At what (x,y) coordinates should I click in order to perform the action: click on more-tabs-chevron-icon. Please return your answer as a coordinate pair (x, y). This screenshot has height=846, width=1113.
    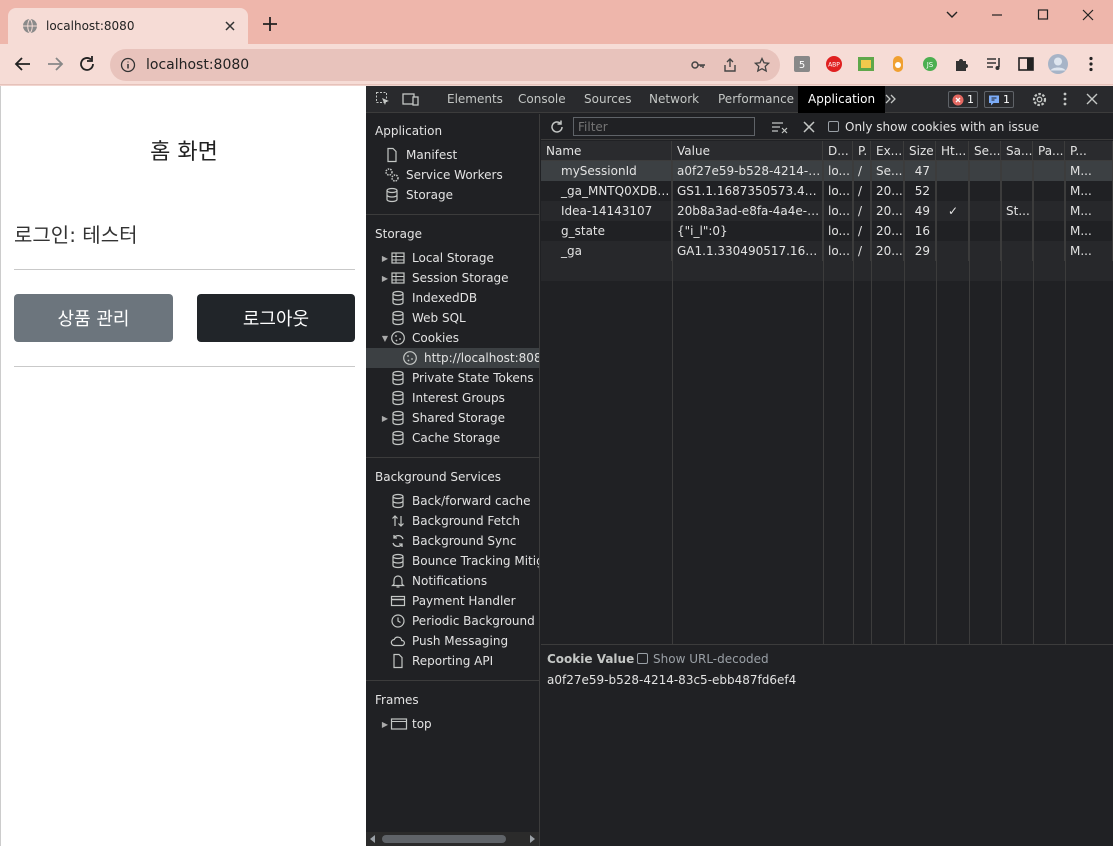
    Looking at the image, I should click on (891, 99).